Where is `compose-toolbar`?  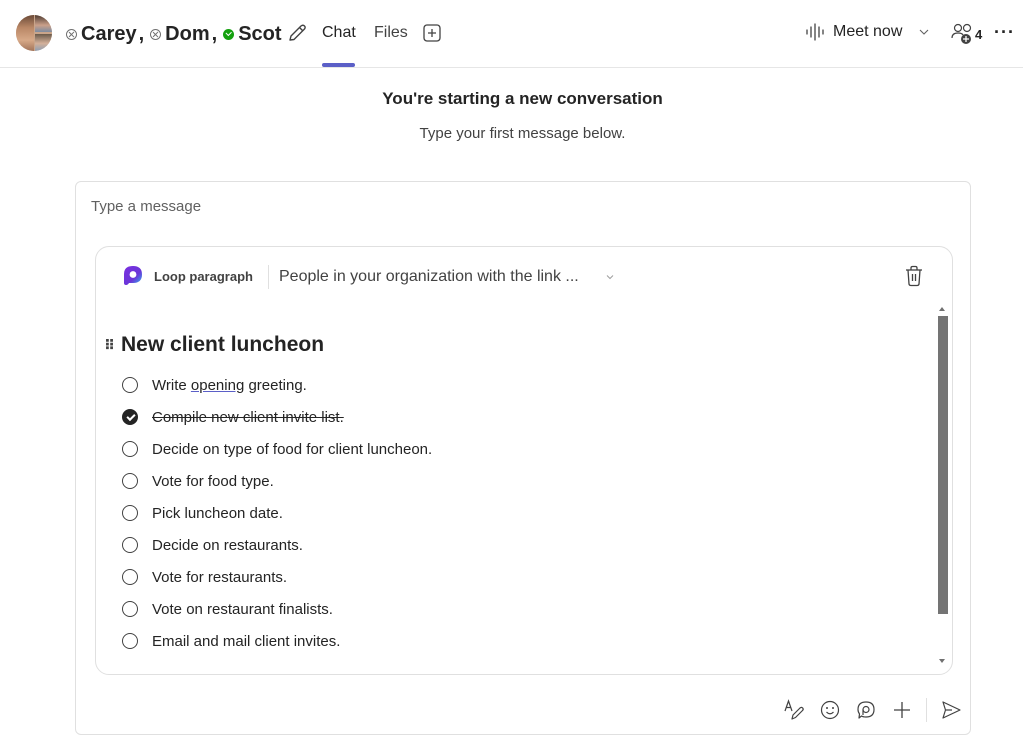 compose-toolbar is located at coordinates (872, 710).